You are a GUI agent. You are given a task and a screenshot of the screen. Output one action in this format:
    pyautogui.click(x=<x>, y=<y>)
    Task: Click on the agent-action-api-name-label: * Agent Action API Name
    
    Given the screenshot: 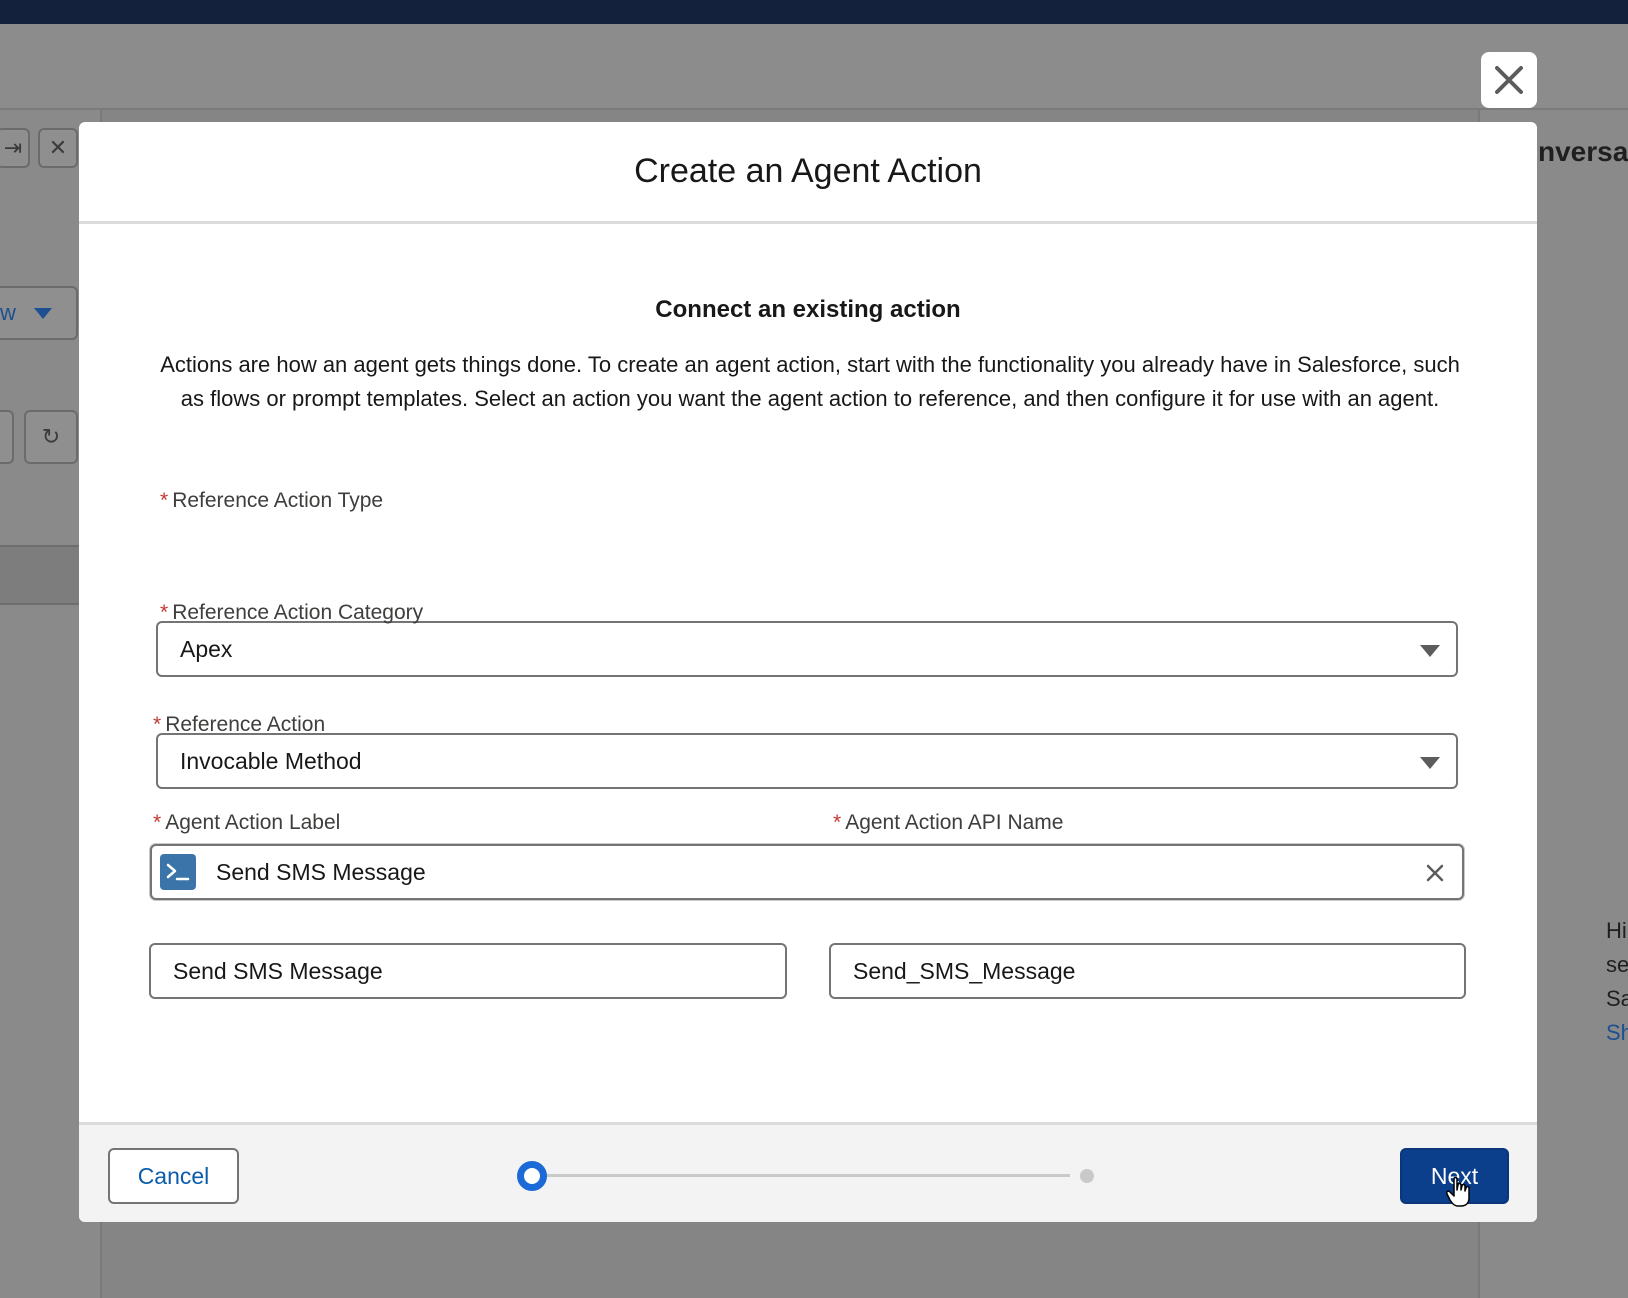 What is the action you would take?
    pyautogui.click(x=948, y=823)
    